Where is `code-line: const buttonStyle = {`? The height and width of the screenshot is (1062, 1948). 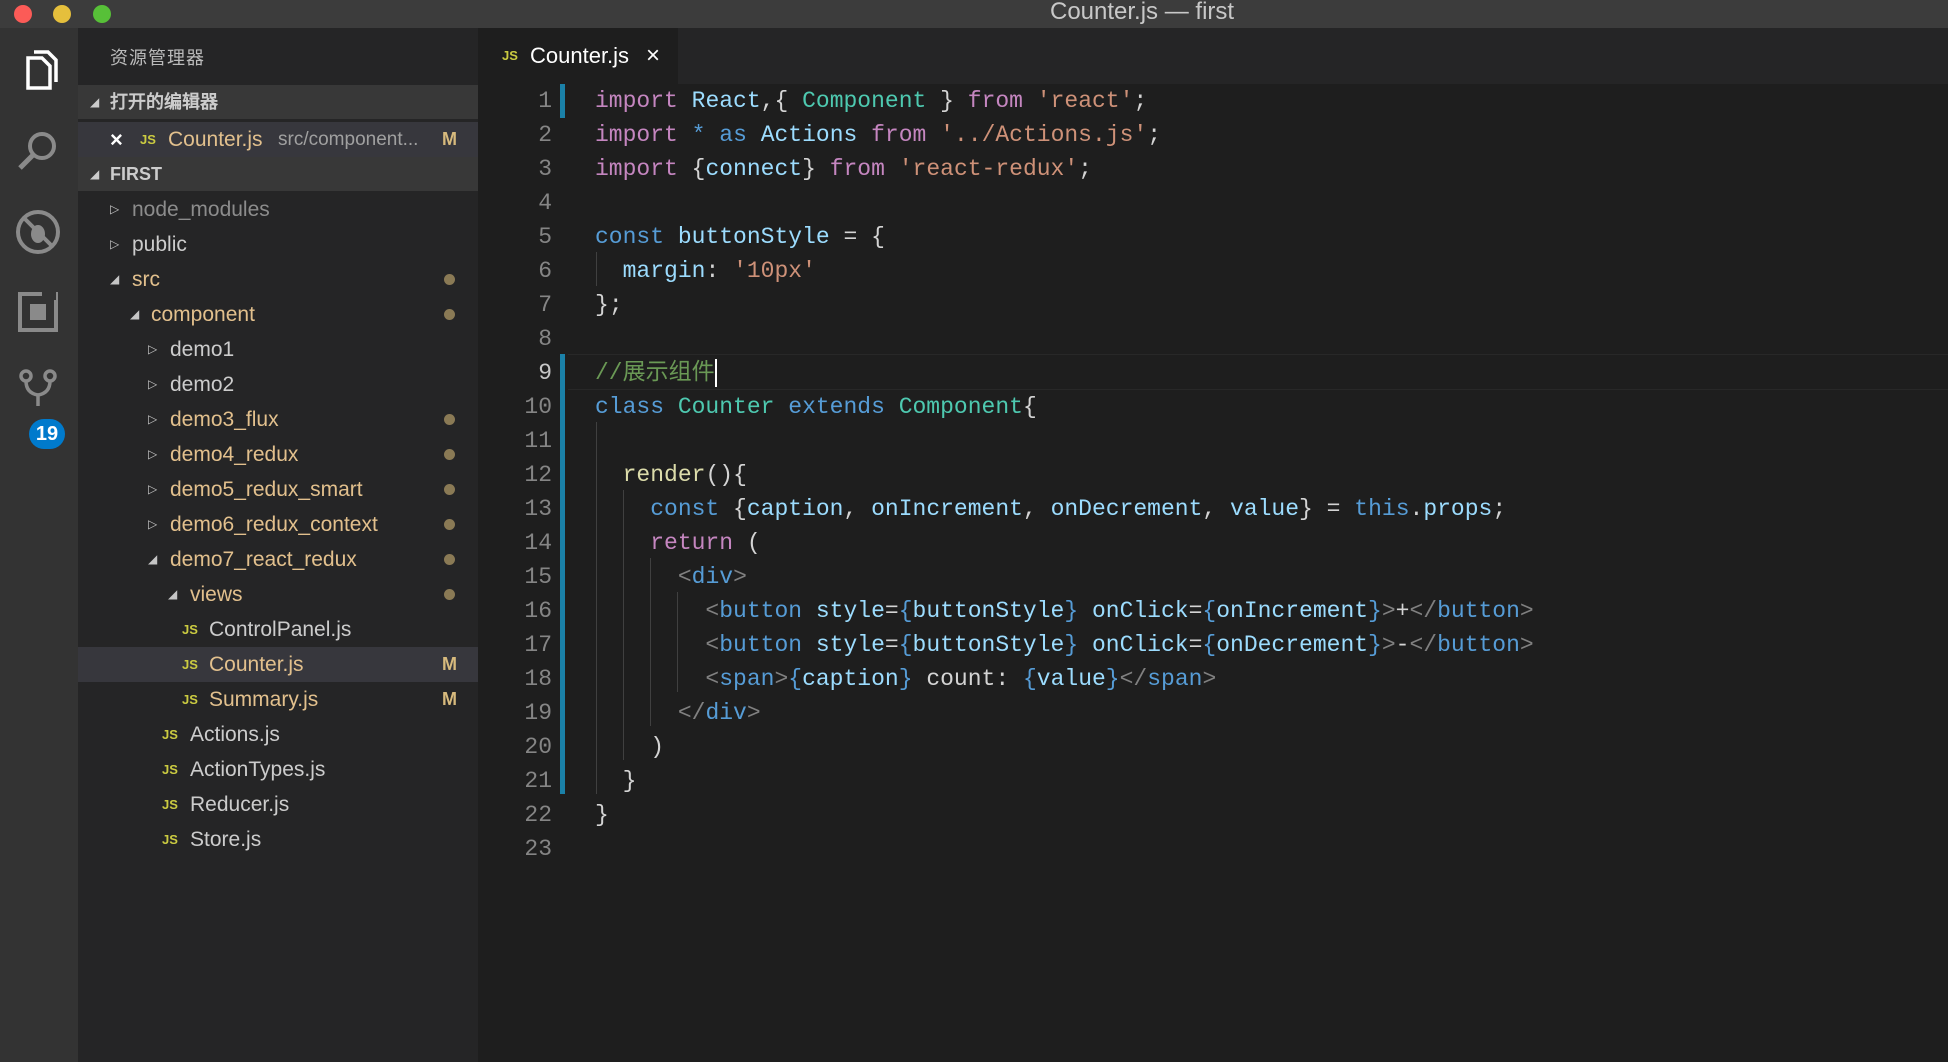 code-line: const buttonStyle = { is located at coordinates (740, 237).